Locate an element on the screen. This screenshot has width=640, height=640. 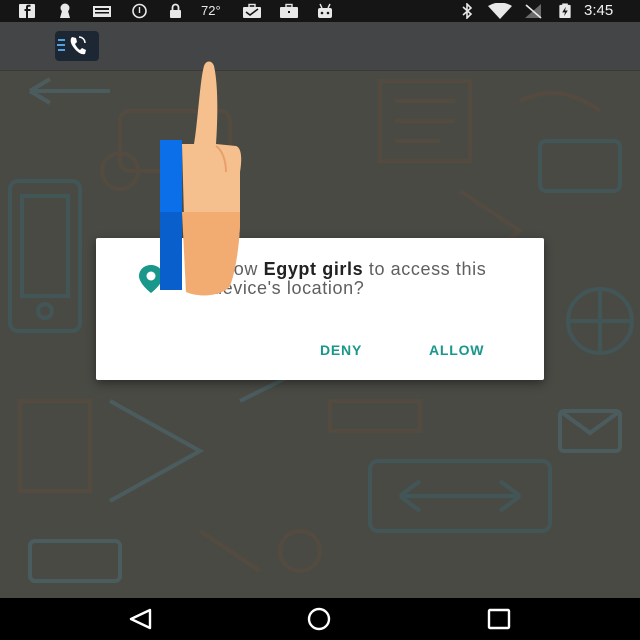
recents-square-icon is located at coordinates (499, 619).